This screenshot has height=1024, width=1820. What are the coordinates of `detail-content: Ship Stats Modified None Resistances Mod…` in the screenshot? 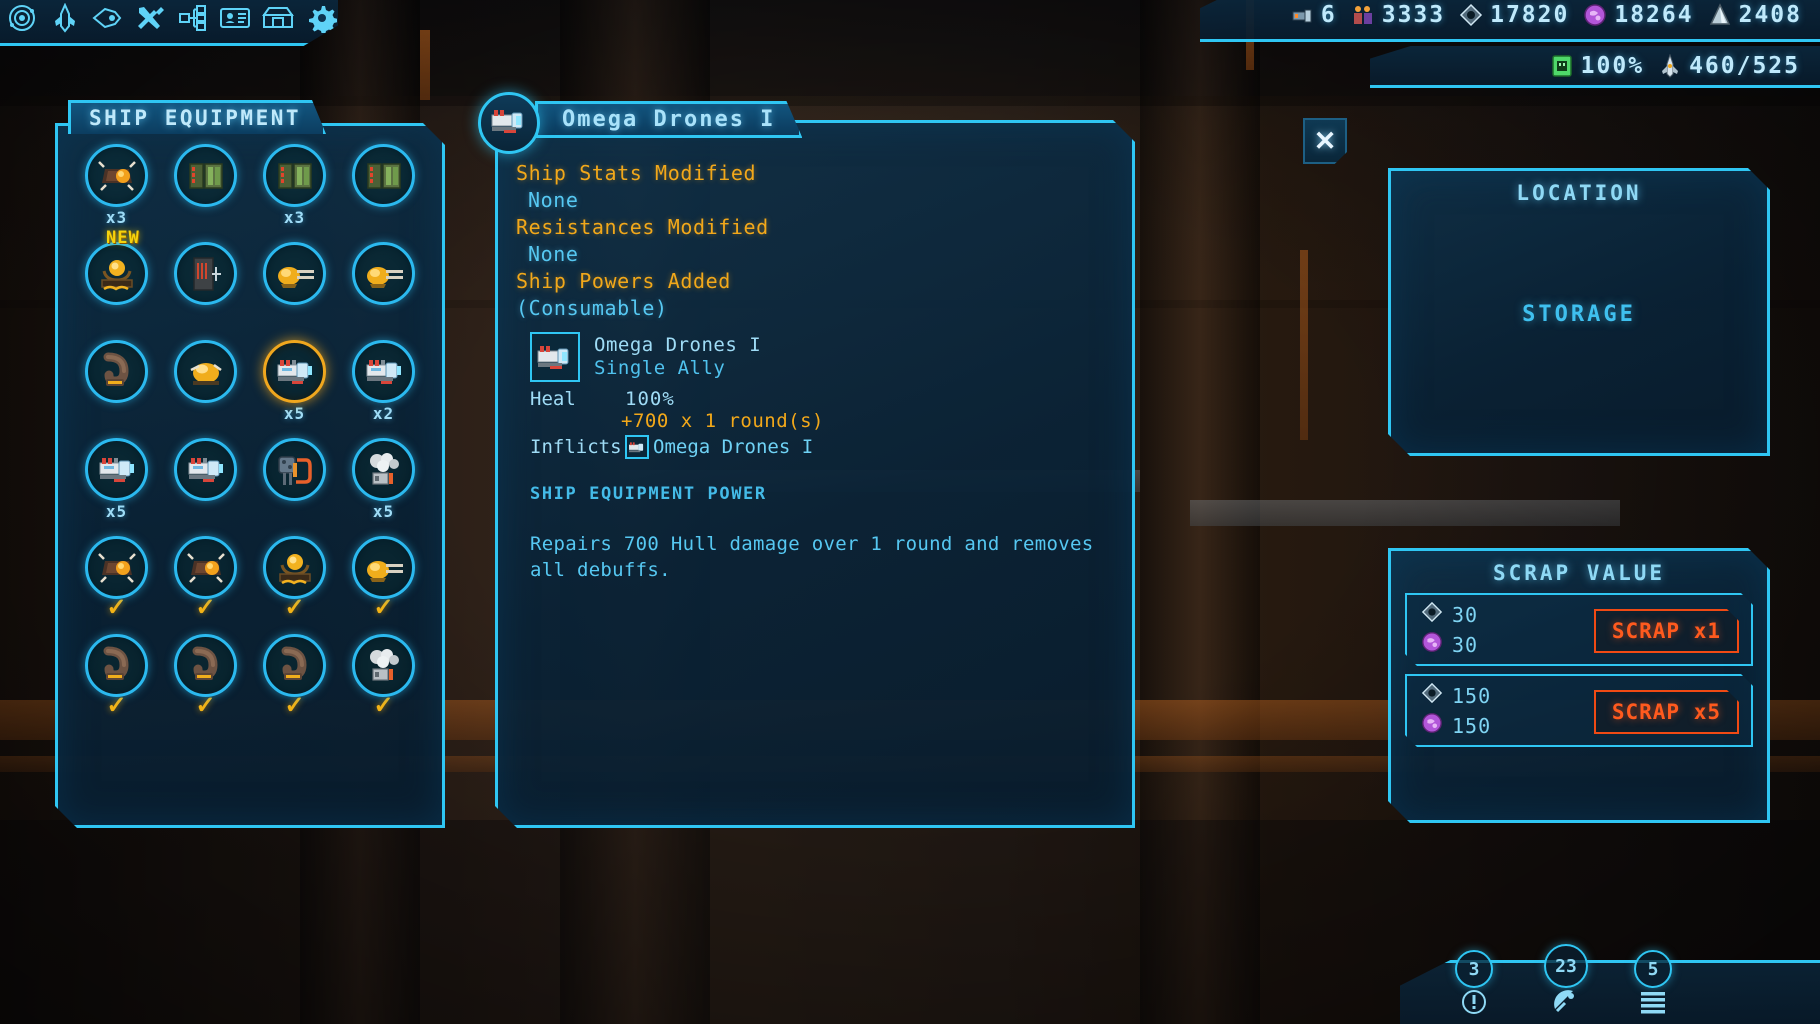 It's located at (817, 372).